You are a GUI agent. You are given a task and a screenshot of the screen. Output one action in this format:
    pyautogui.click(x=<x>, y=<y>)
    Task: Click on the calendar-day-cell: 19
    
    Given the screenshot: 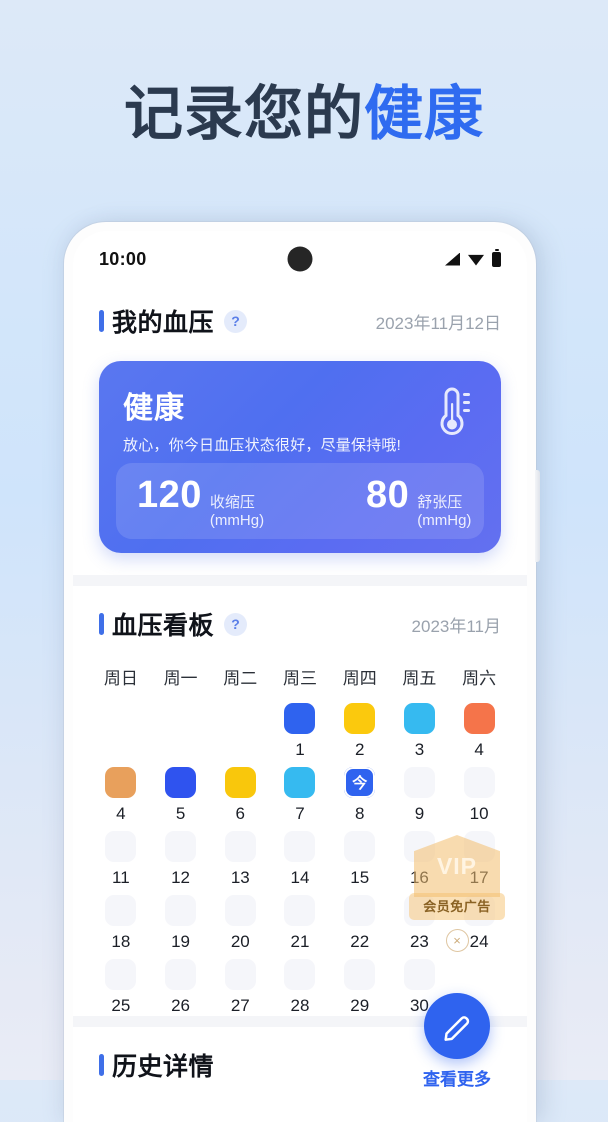 What is the action you would take?
    pyautogui.click(x=181, y=923)
    